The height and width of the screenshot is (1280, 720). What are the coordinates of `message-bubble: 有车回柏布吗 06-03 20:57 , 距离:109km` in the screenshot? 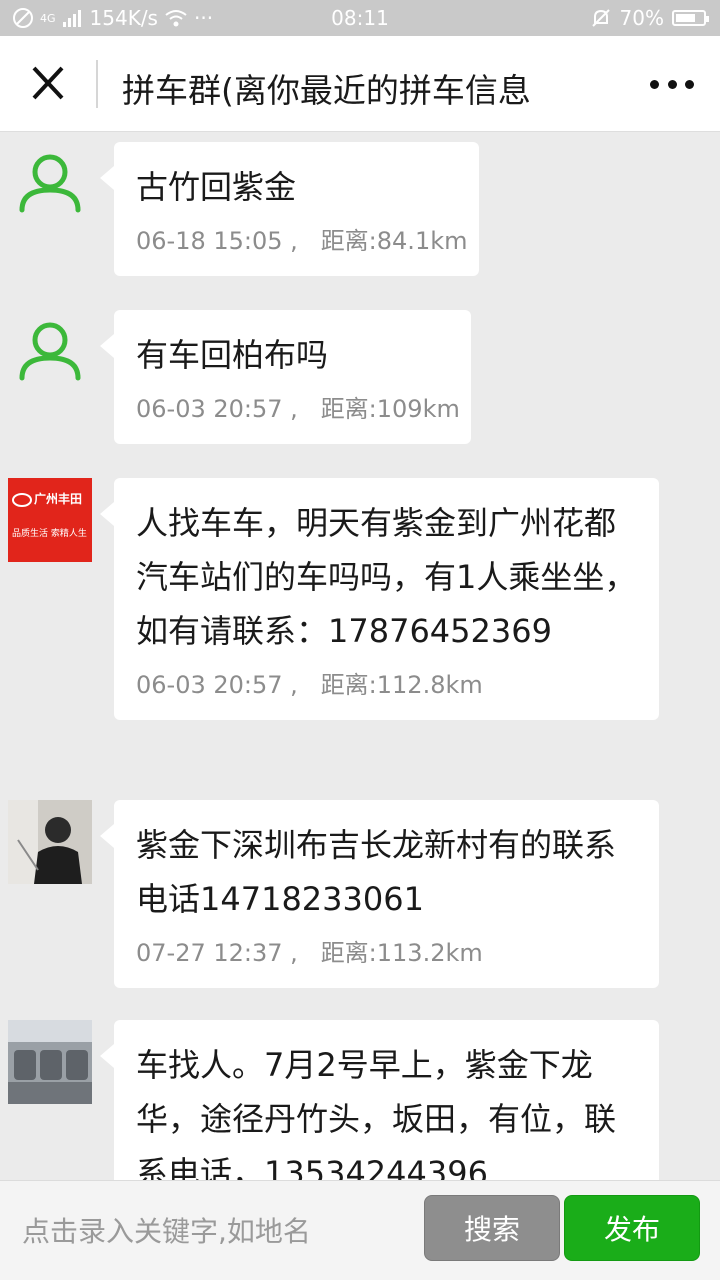 It's located at (285, 377).